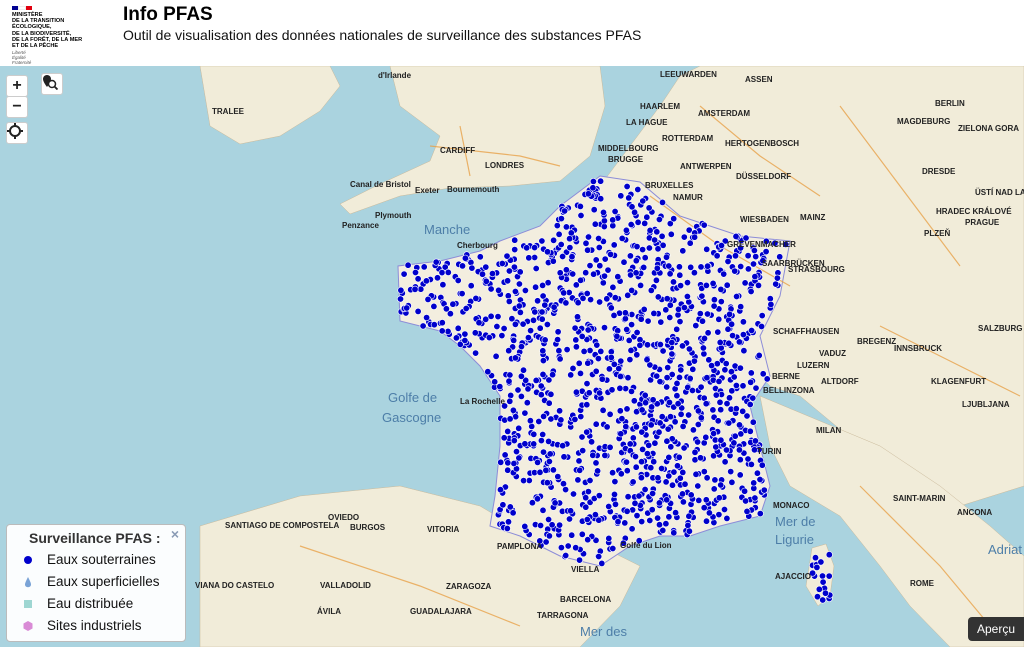 The width and height of the screenshot is (1024, 647). Describe the element at coordinates (81, 625) in the screenshot. I see `legend-item-industrial-sites: Sites industriels` at that location.